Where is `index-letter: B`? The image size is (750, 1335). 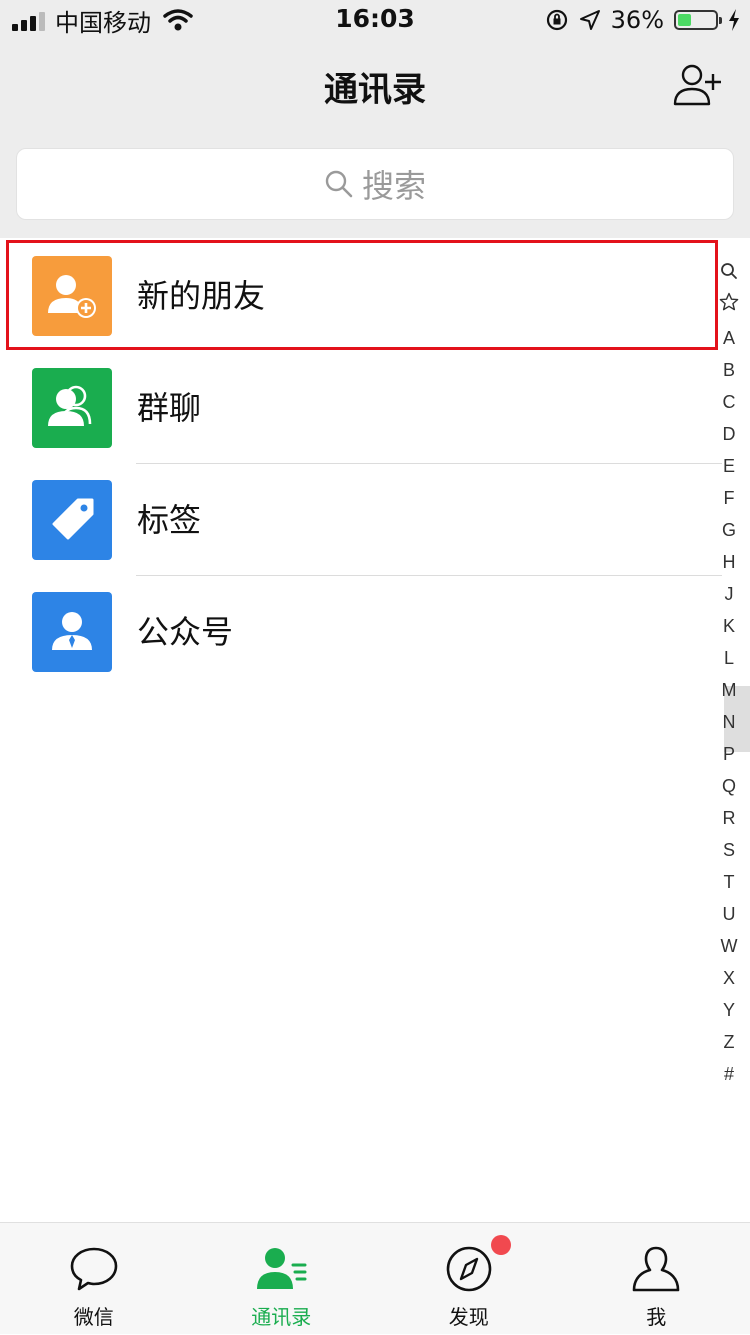
index-letter: B is located at coordinates (729, 370).